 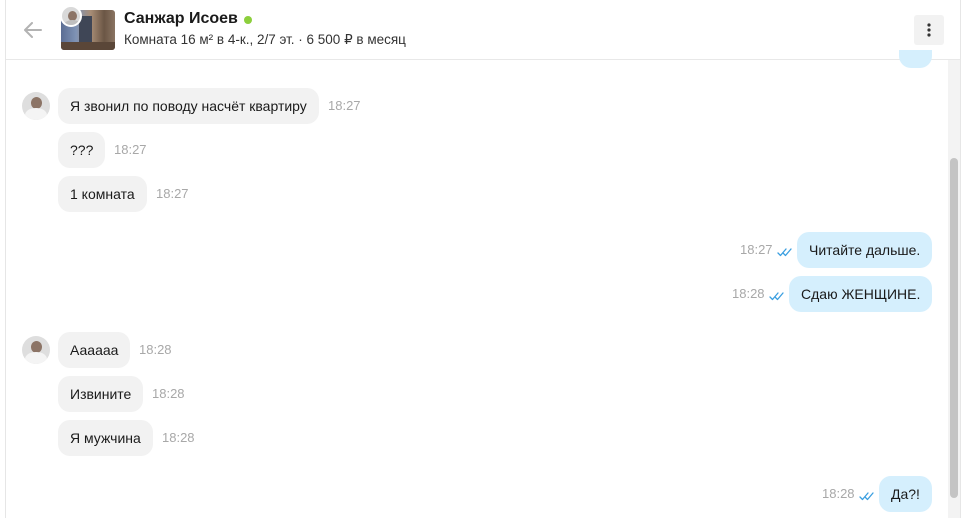 I want to click on message-bubble: Сдаю ЖЕНЩИНЕ., so click(x=861, y=294).